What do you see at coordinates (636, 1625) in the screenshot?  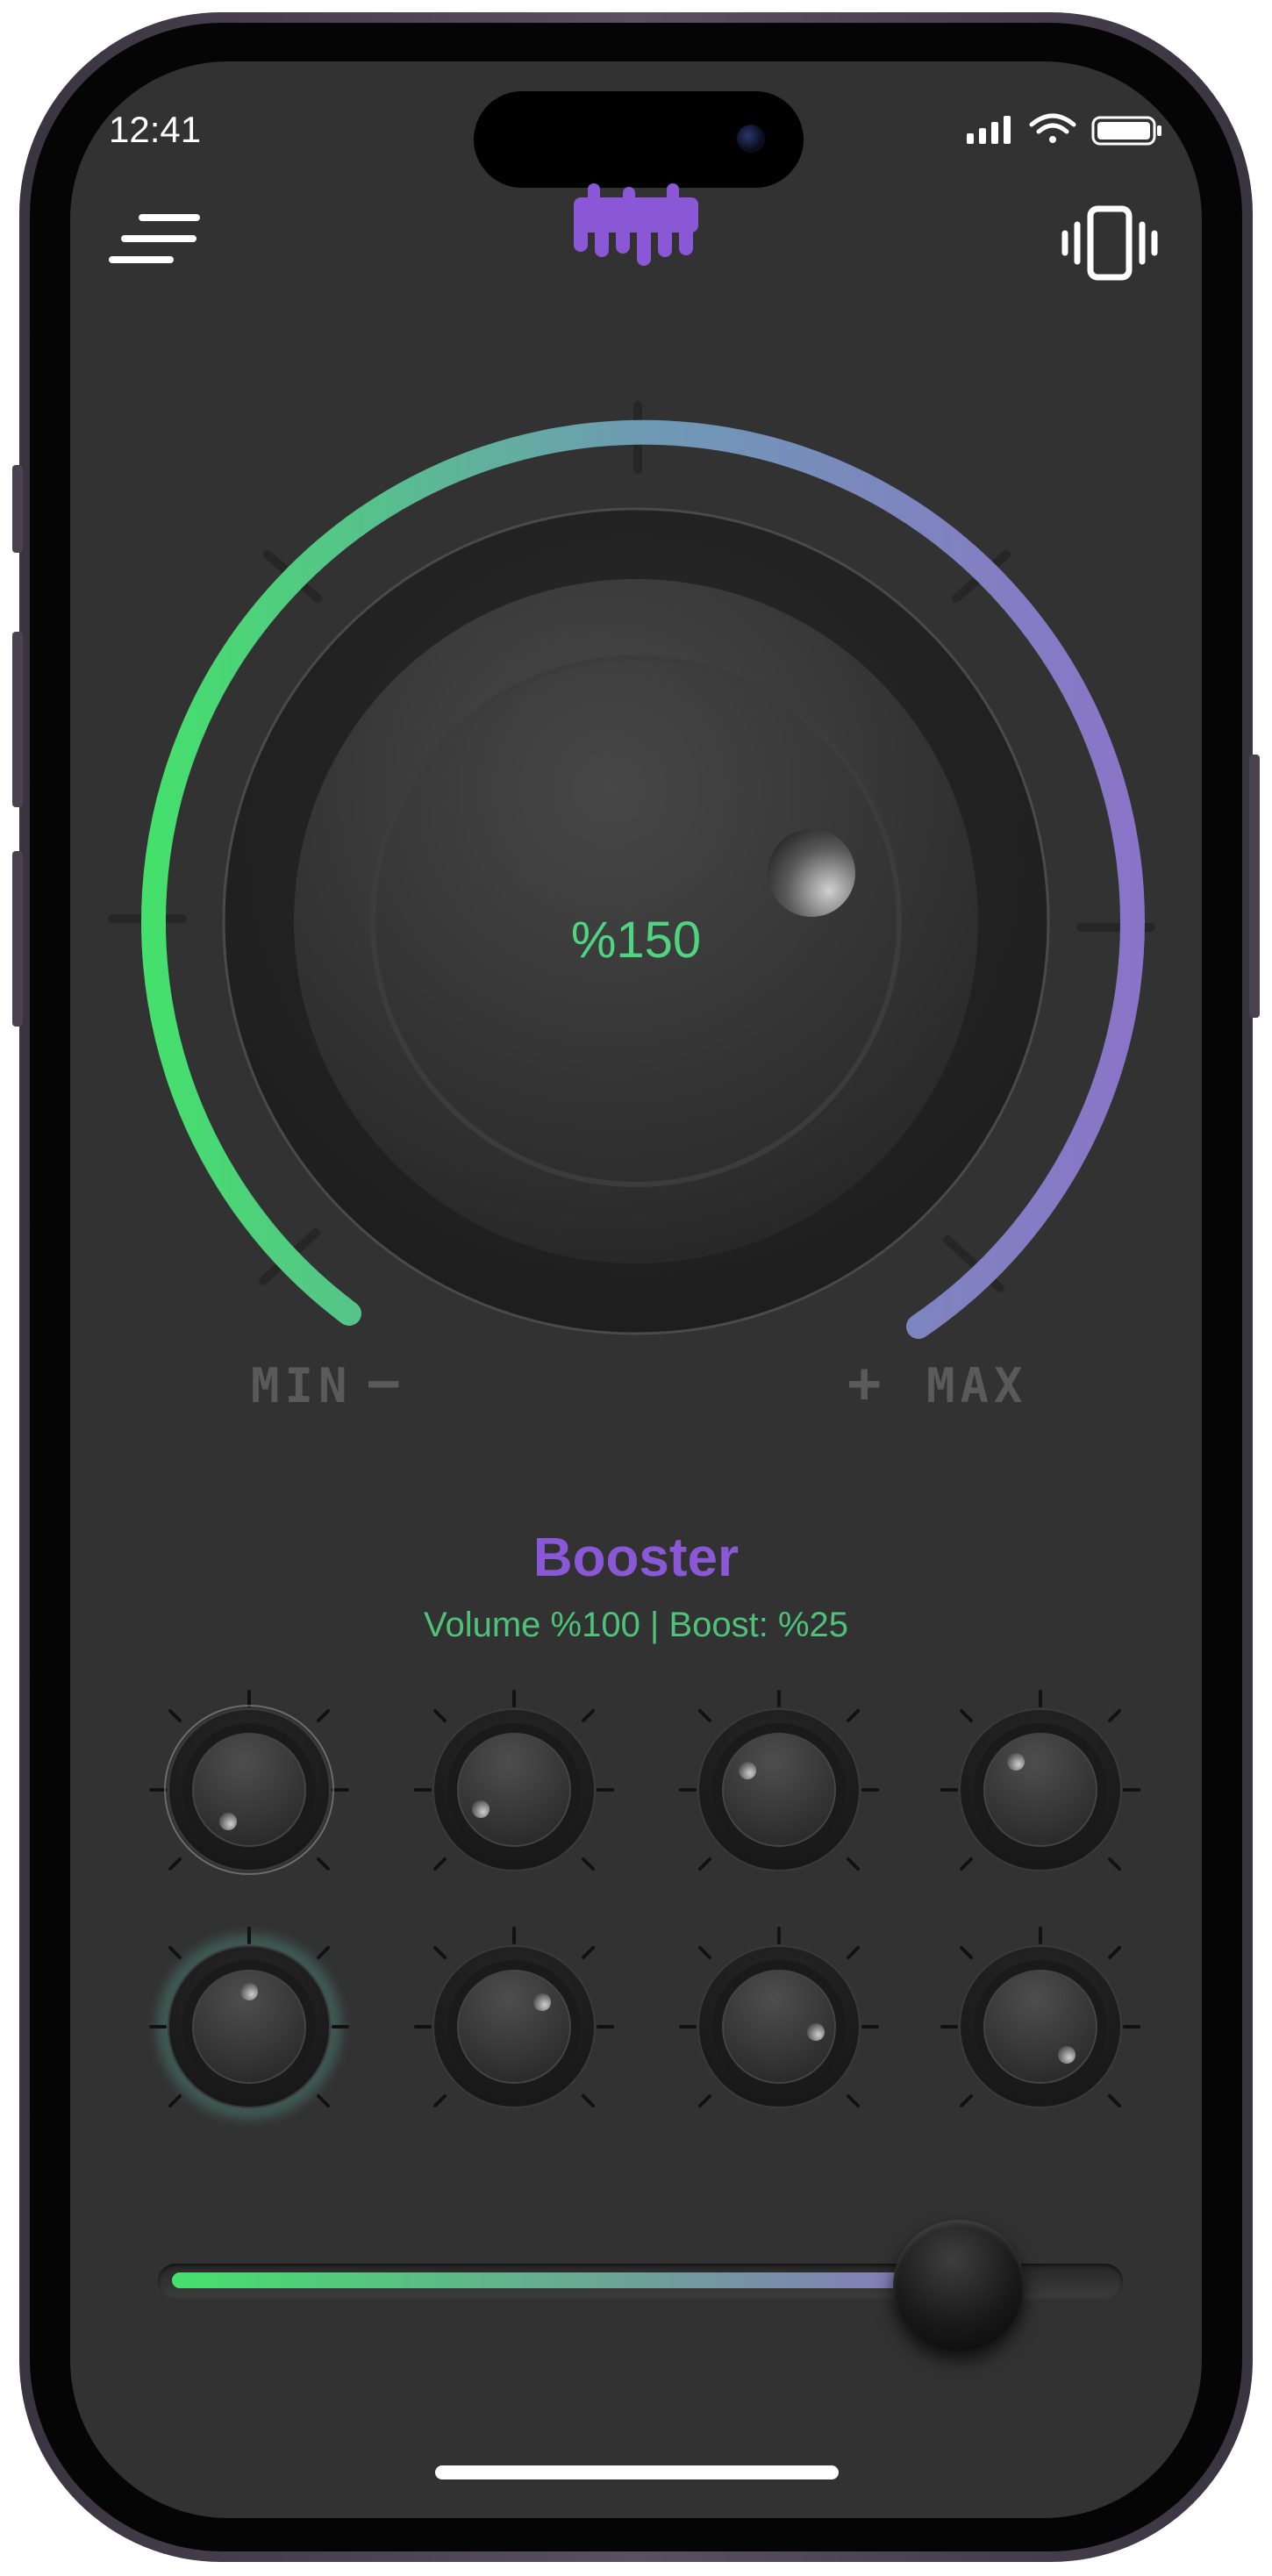 I see `preset-subtitle: Volume %100 | Boost: %25` at bounding box center [636, 1625].